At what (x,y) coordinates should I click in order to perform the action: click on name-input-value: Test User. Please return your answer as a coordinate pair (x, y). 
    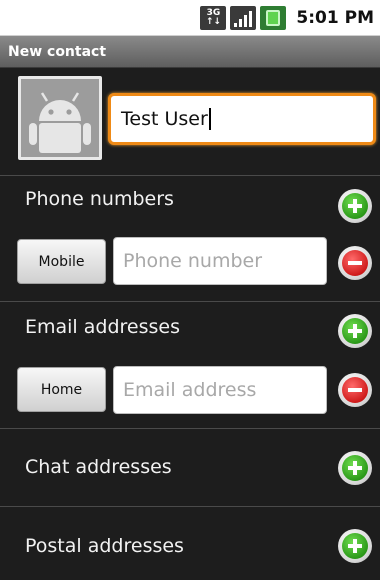
    Looking at the image, I should click on (164, 119).